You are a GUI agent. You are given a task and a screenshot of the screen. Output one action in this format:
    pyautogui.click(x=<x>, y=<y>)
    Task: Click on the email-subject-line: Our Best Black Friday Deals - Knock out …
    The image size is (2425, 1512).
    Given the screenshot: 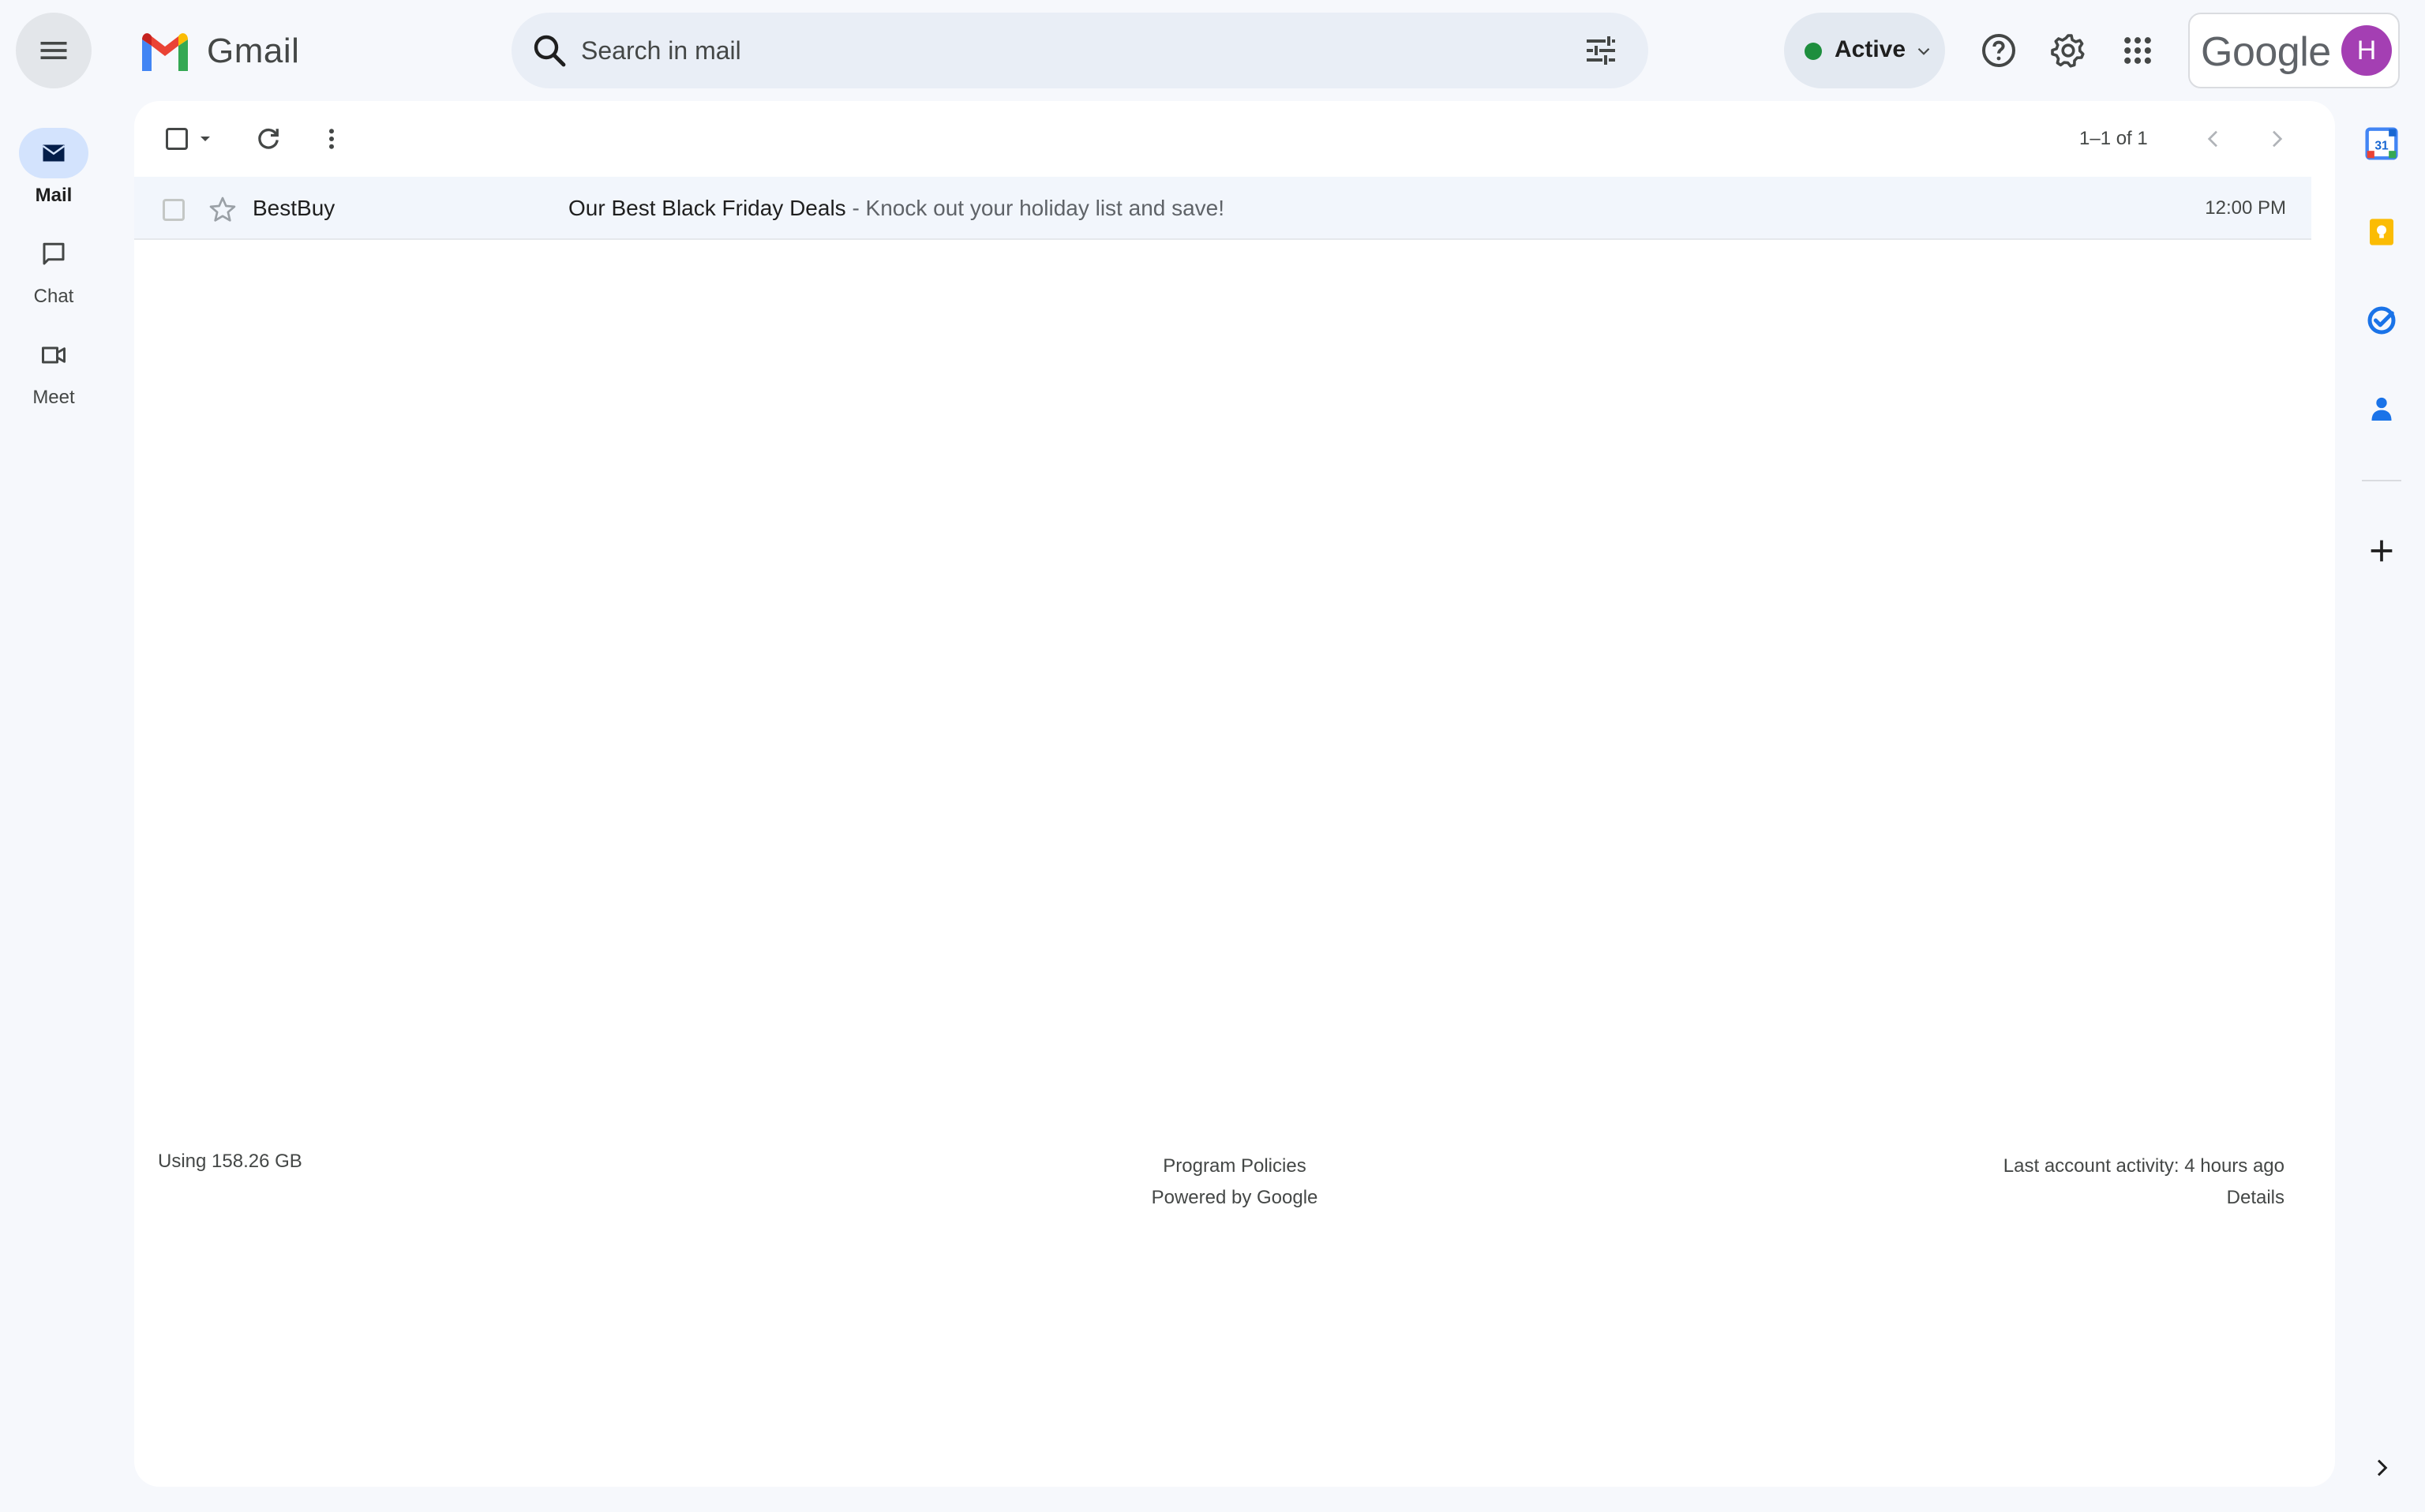 What is the action you would take?
    pyautogui.click(x=896, y=208)
    